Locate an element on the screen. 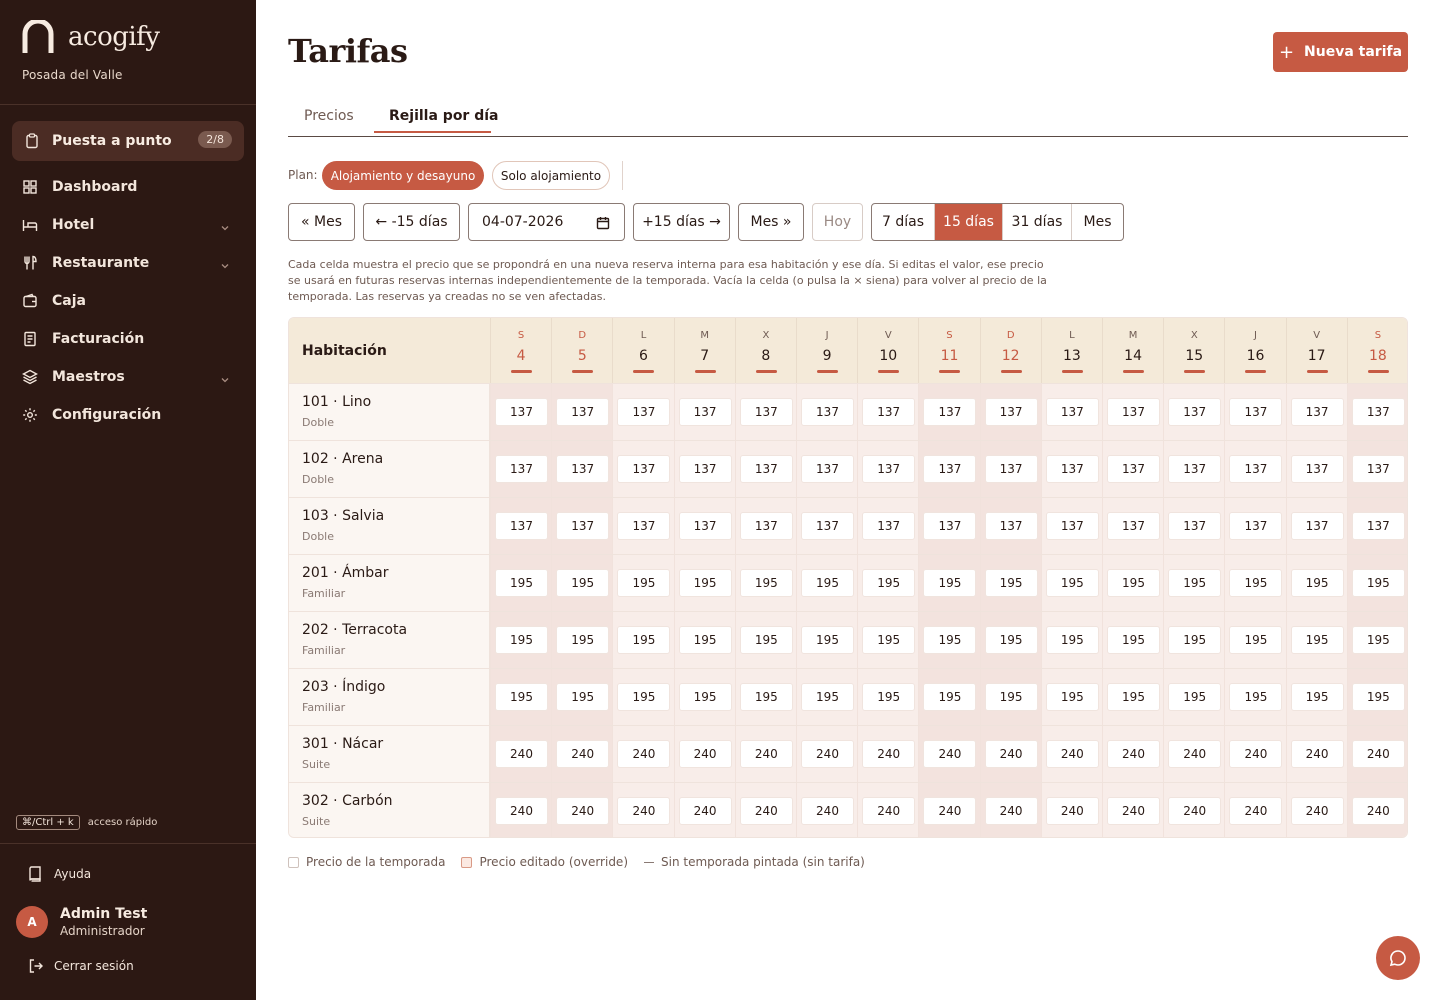  user-profile: A Admin Test Administrador is located at coordinates (81, 922).